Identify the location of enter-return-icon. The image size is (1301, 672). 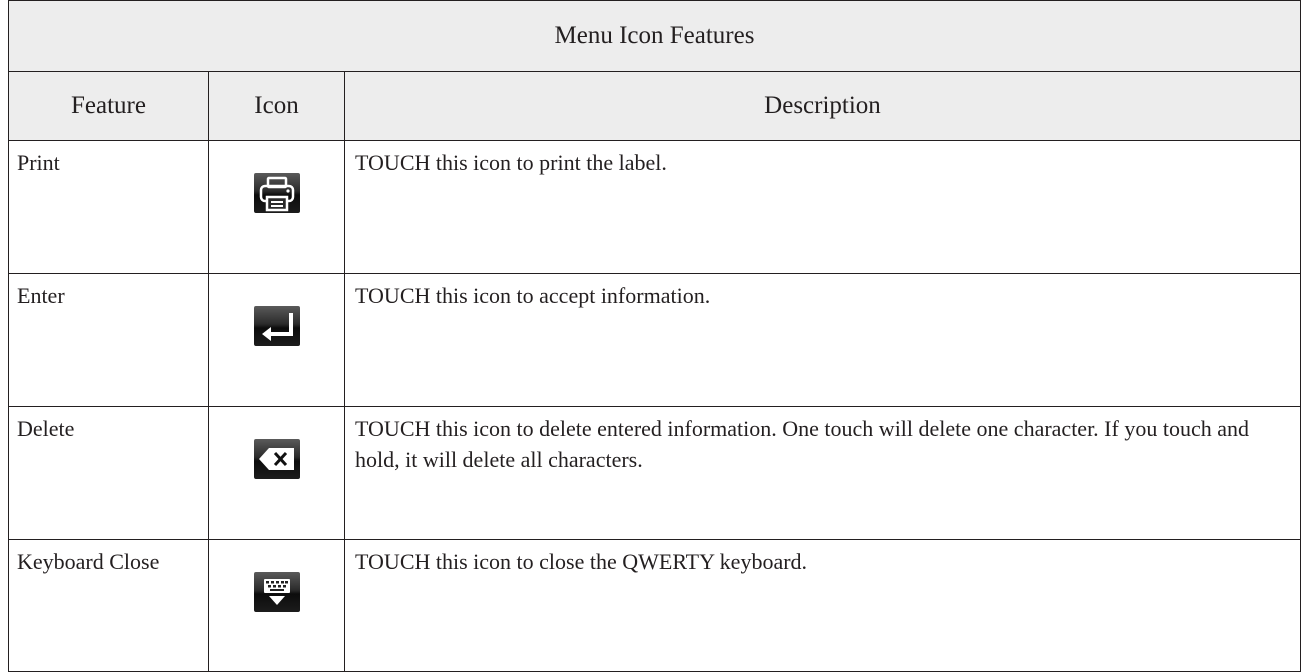
(276, 326).